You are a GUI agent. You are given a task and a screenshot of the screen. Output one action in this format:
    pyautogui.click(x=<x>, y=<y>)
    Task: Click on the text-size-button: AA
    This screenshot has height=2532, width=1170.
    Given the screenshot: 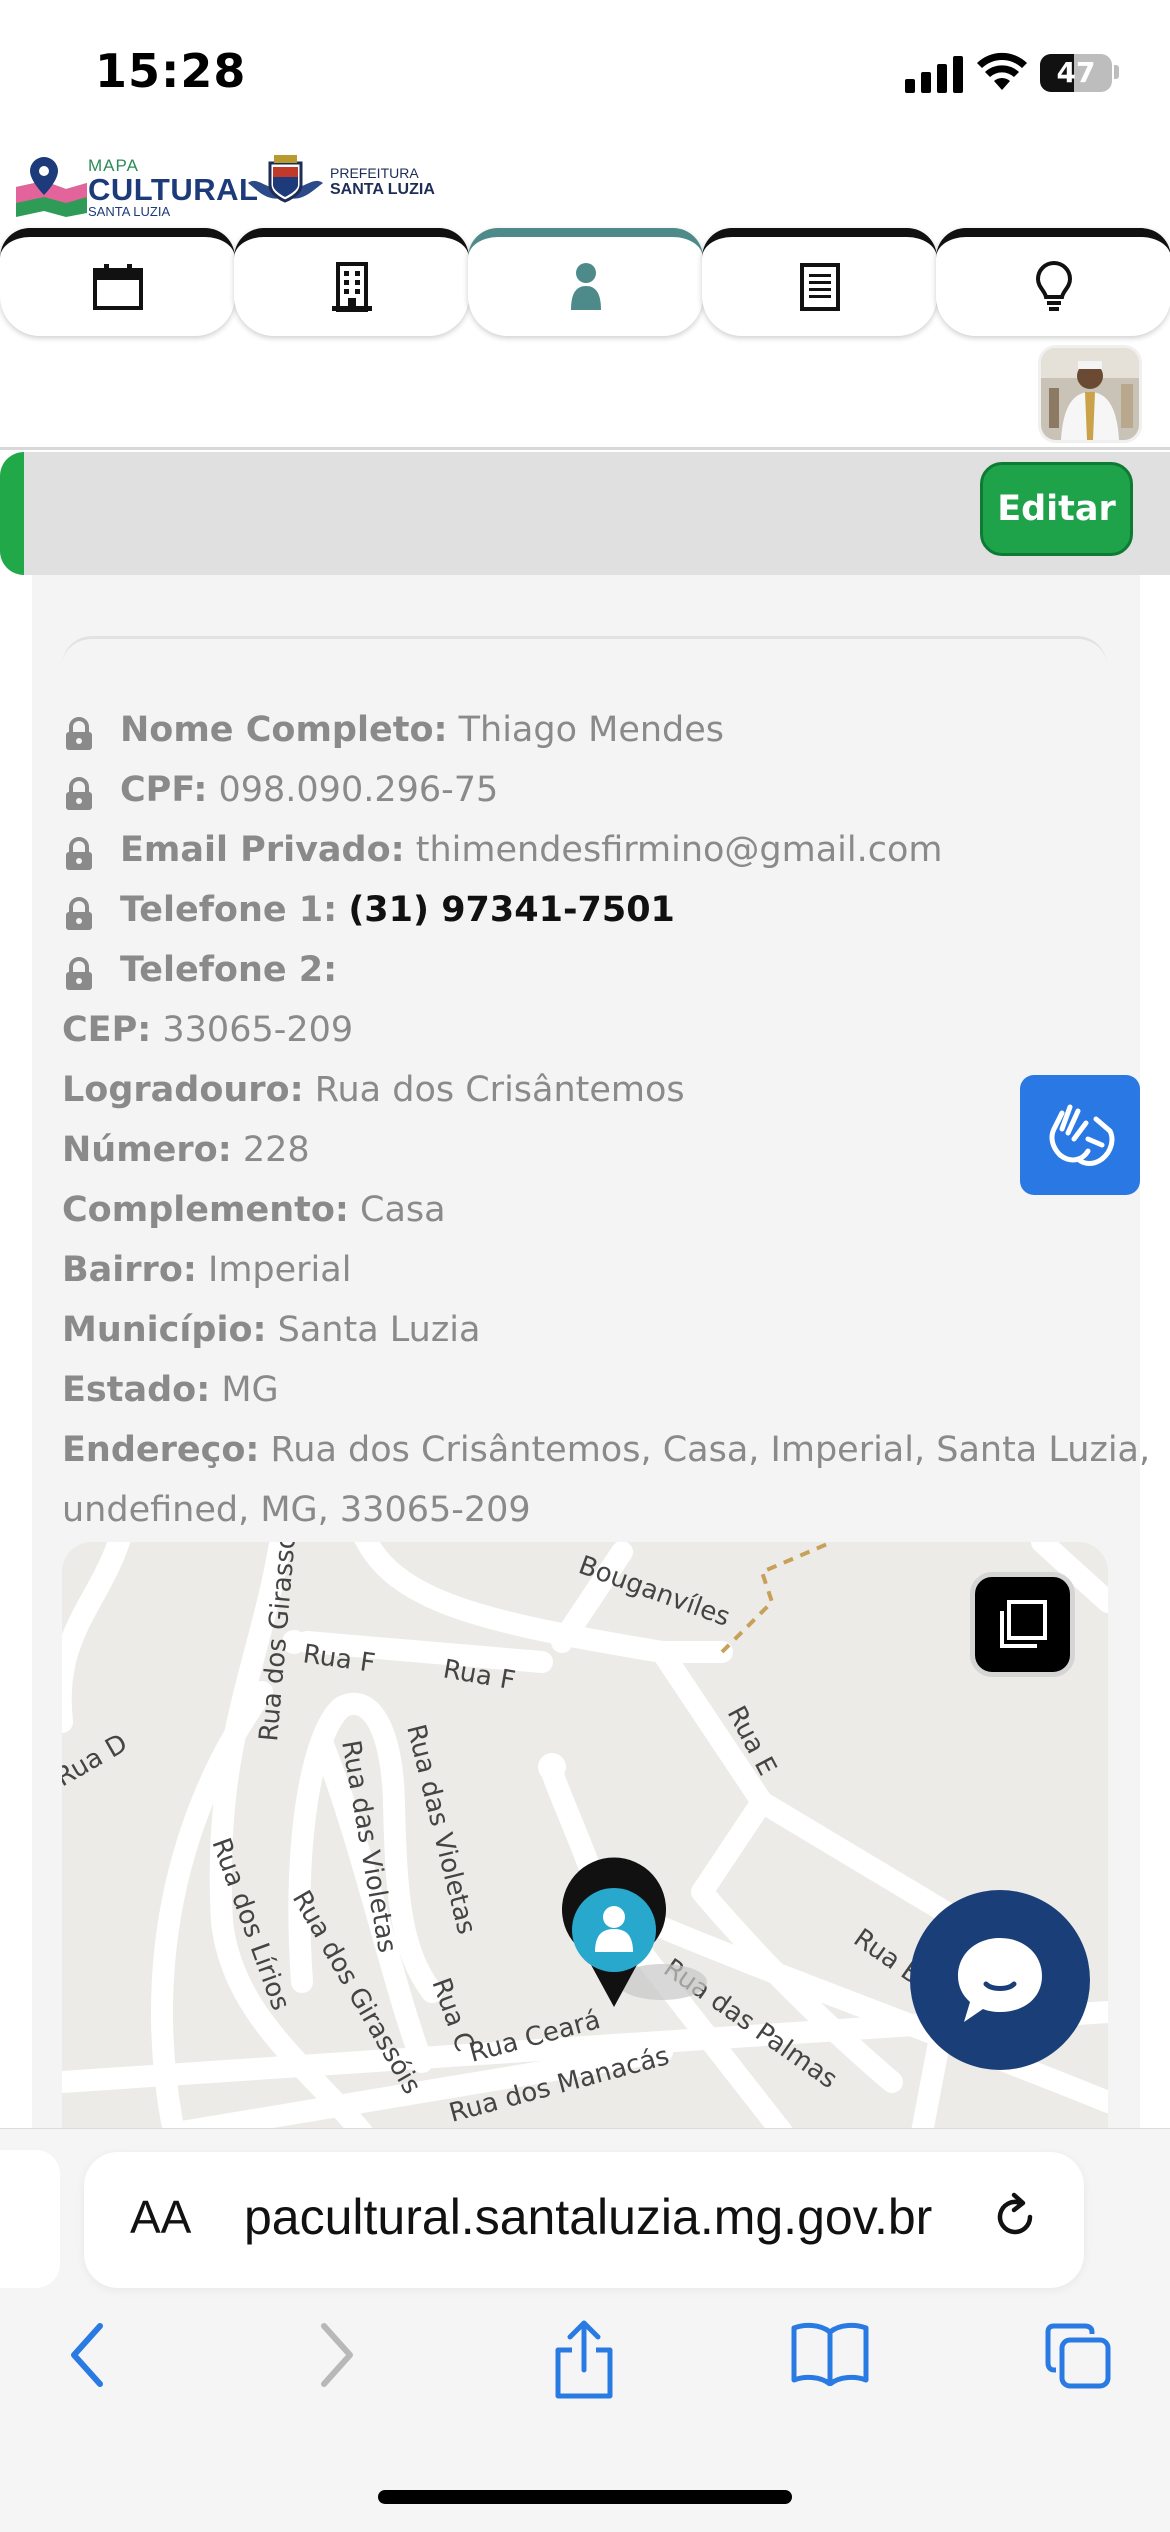 What is the action you would take?
    pyautogui.click(x=160, y=2217)
    